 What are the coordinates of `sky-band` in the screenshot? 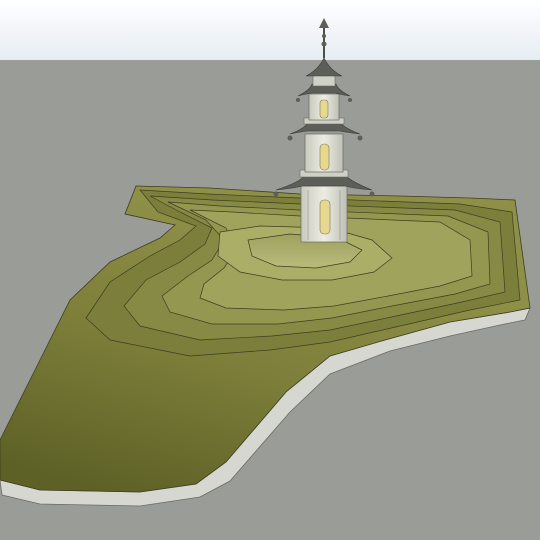 It's located at (270, 30).